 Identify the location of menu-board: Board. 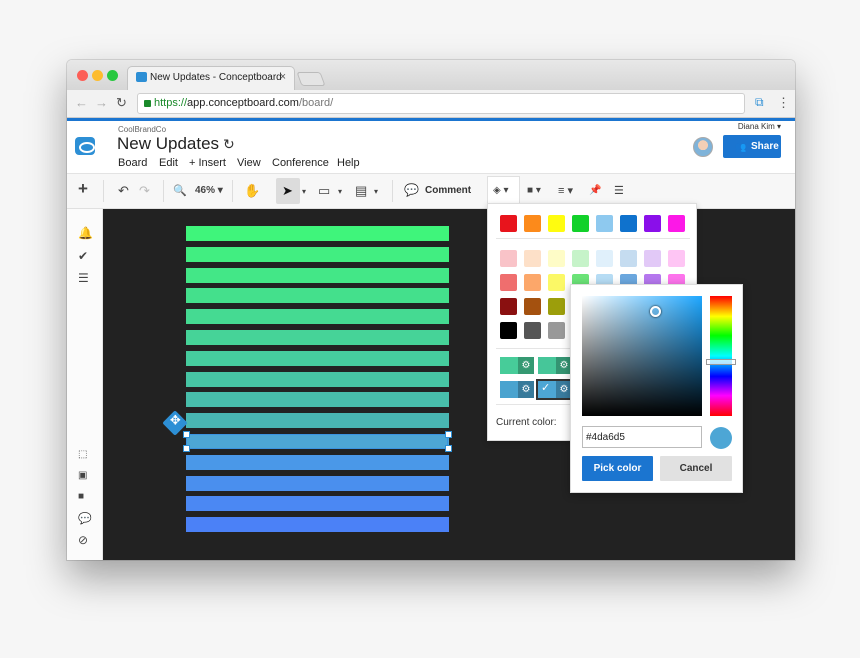
(132, 163).